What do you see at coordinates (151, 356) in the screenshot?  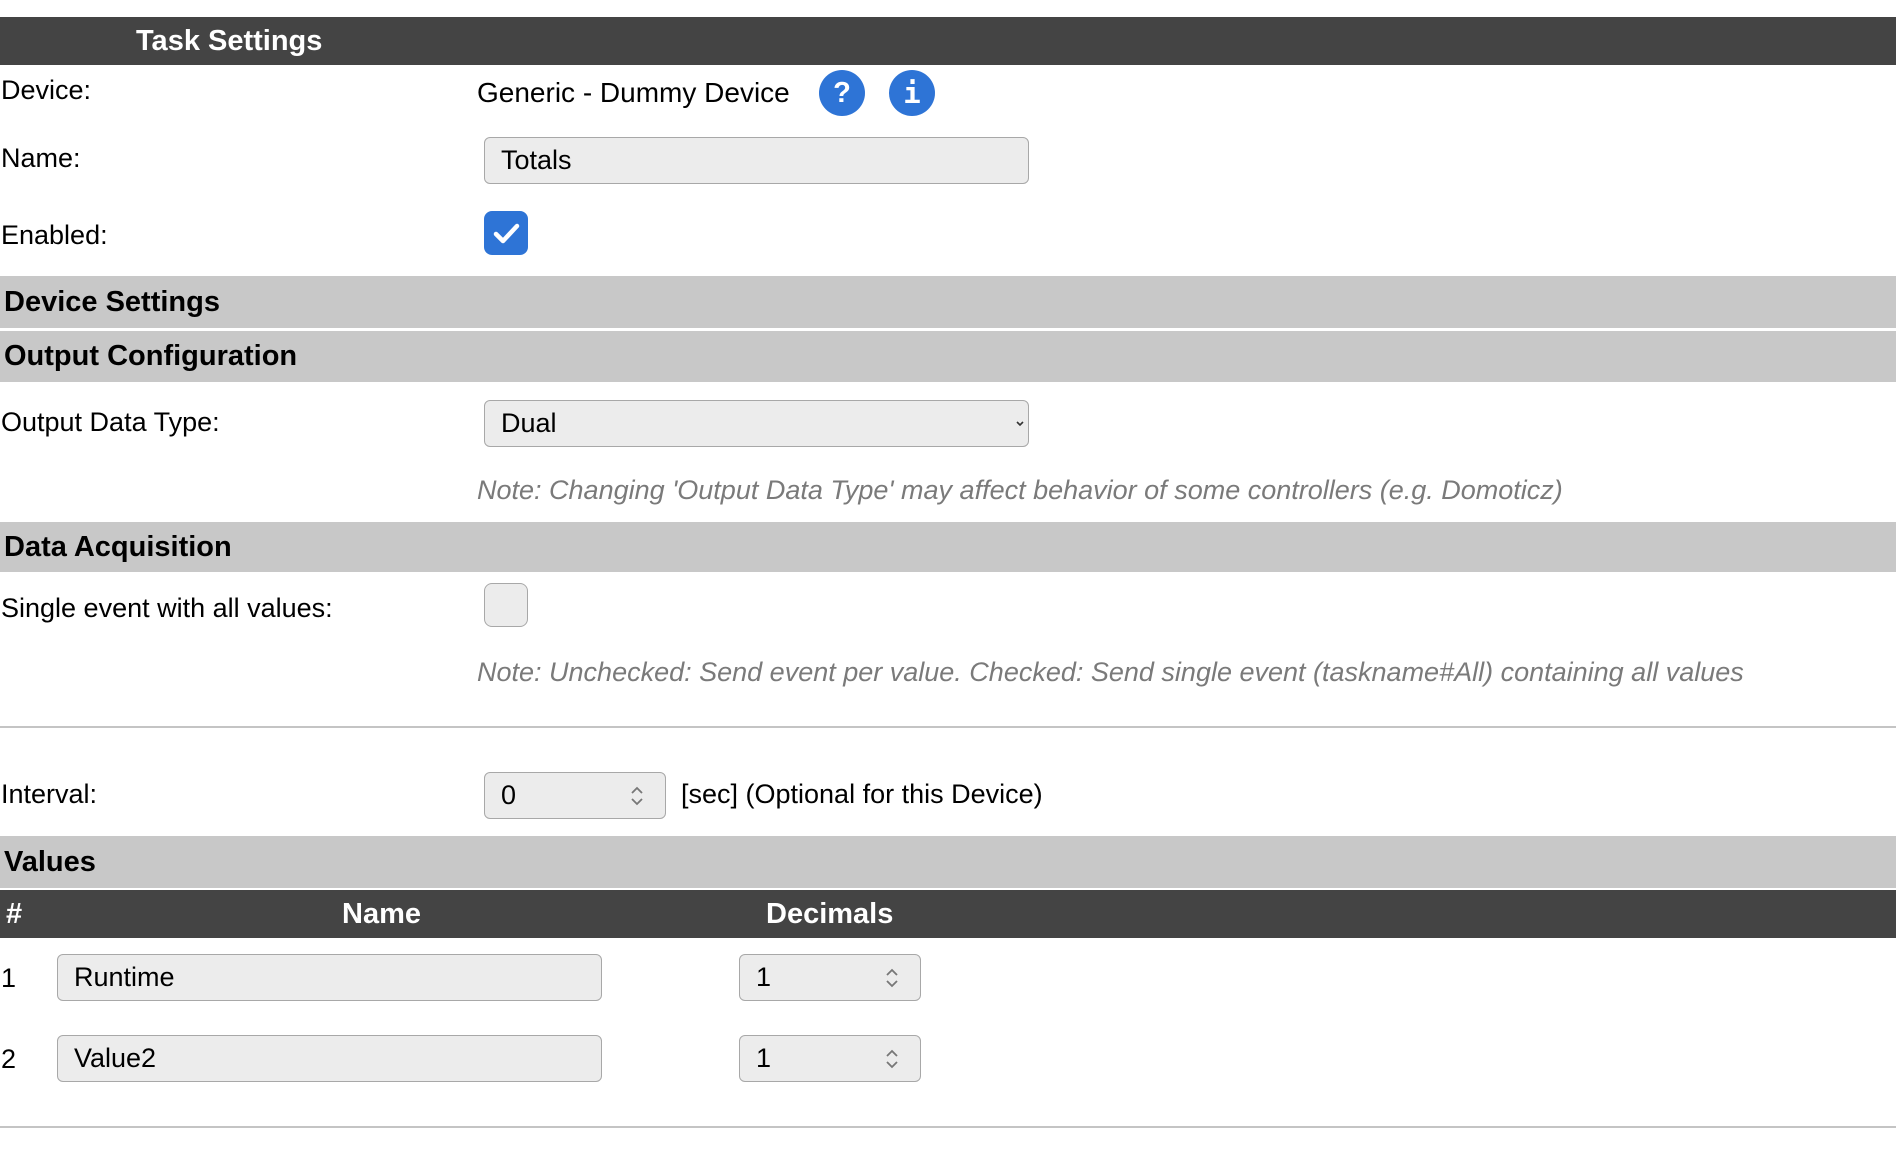 I see `output-configuration-title: Output Configuration` at bounding box center [151, 356].